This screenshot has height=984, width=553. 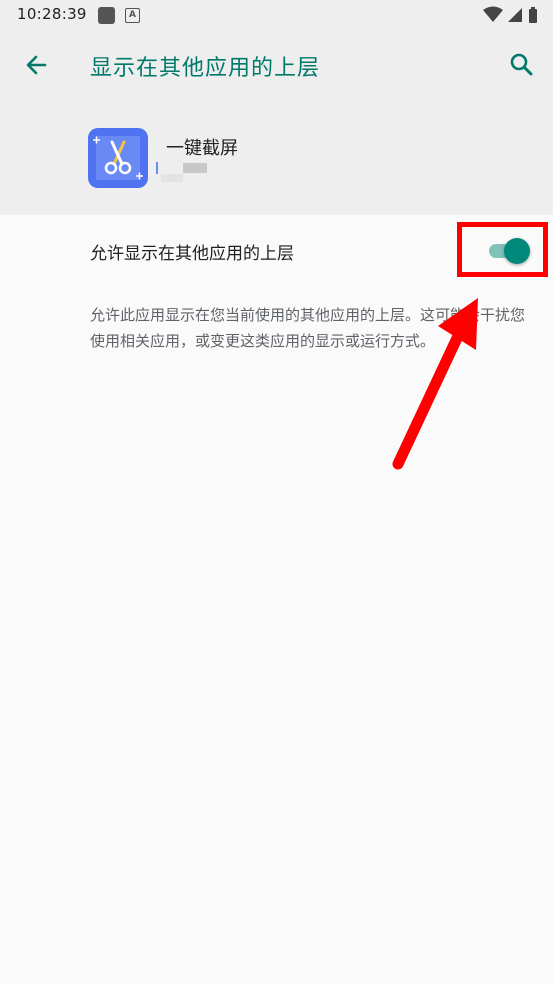 What do you see at coordinates (205, 68) in the screenshot?
I see `page-title: 显示在其他应用的上层` at bounding box center [205, 68].